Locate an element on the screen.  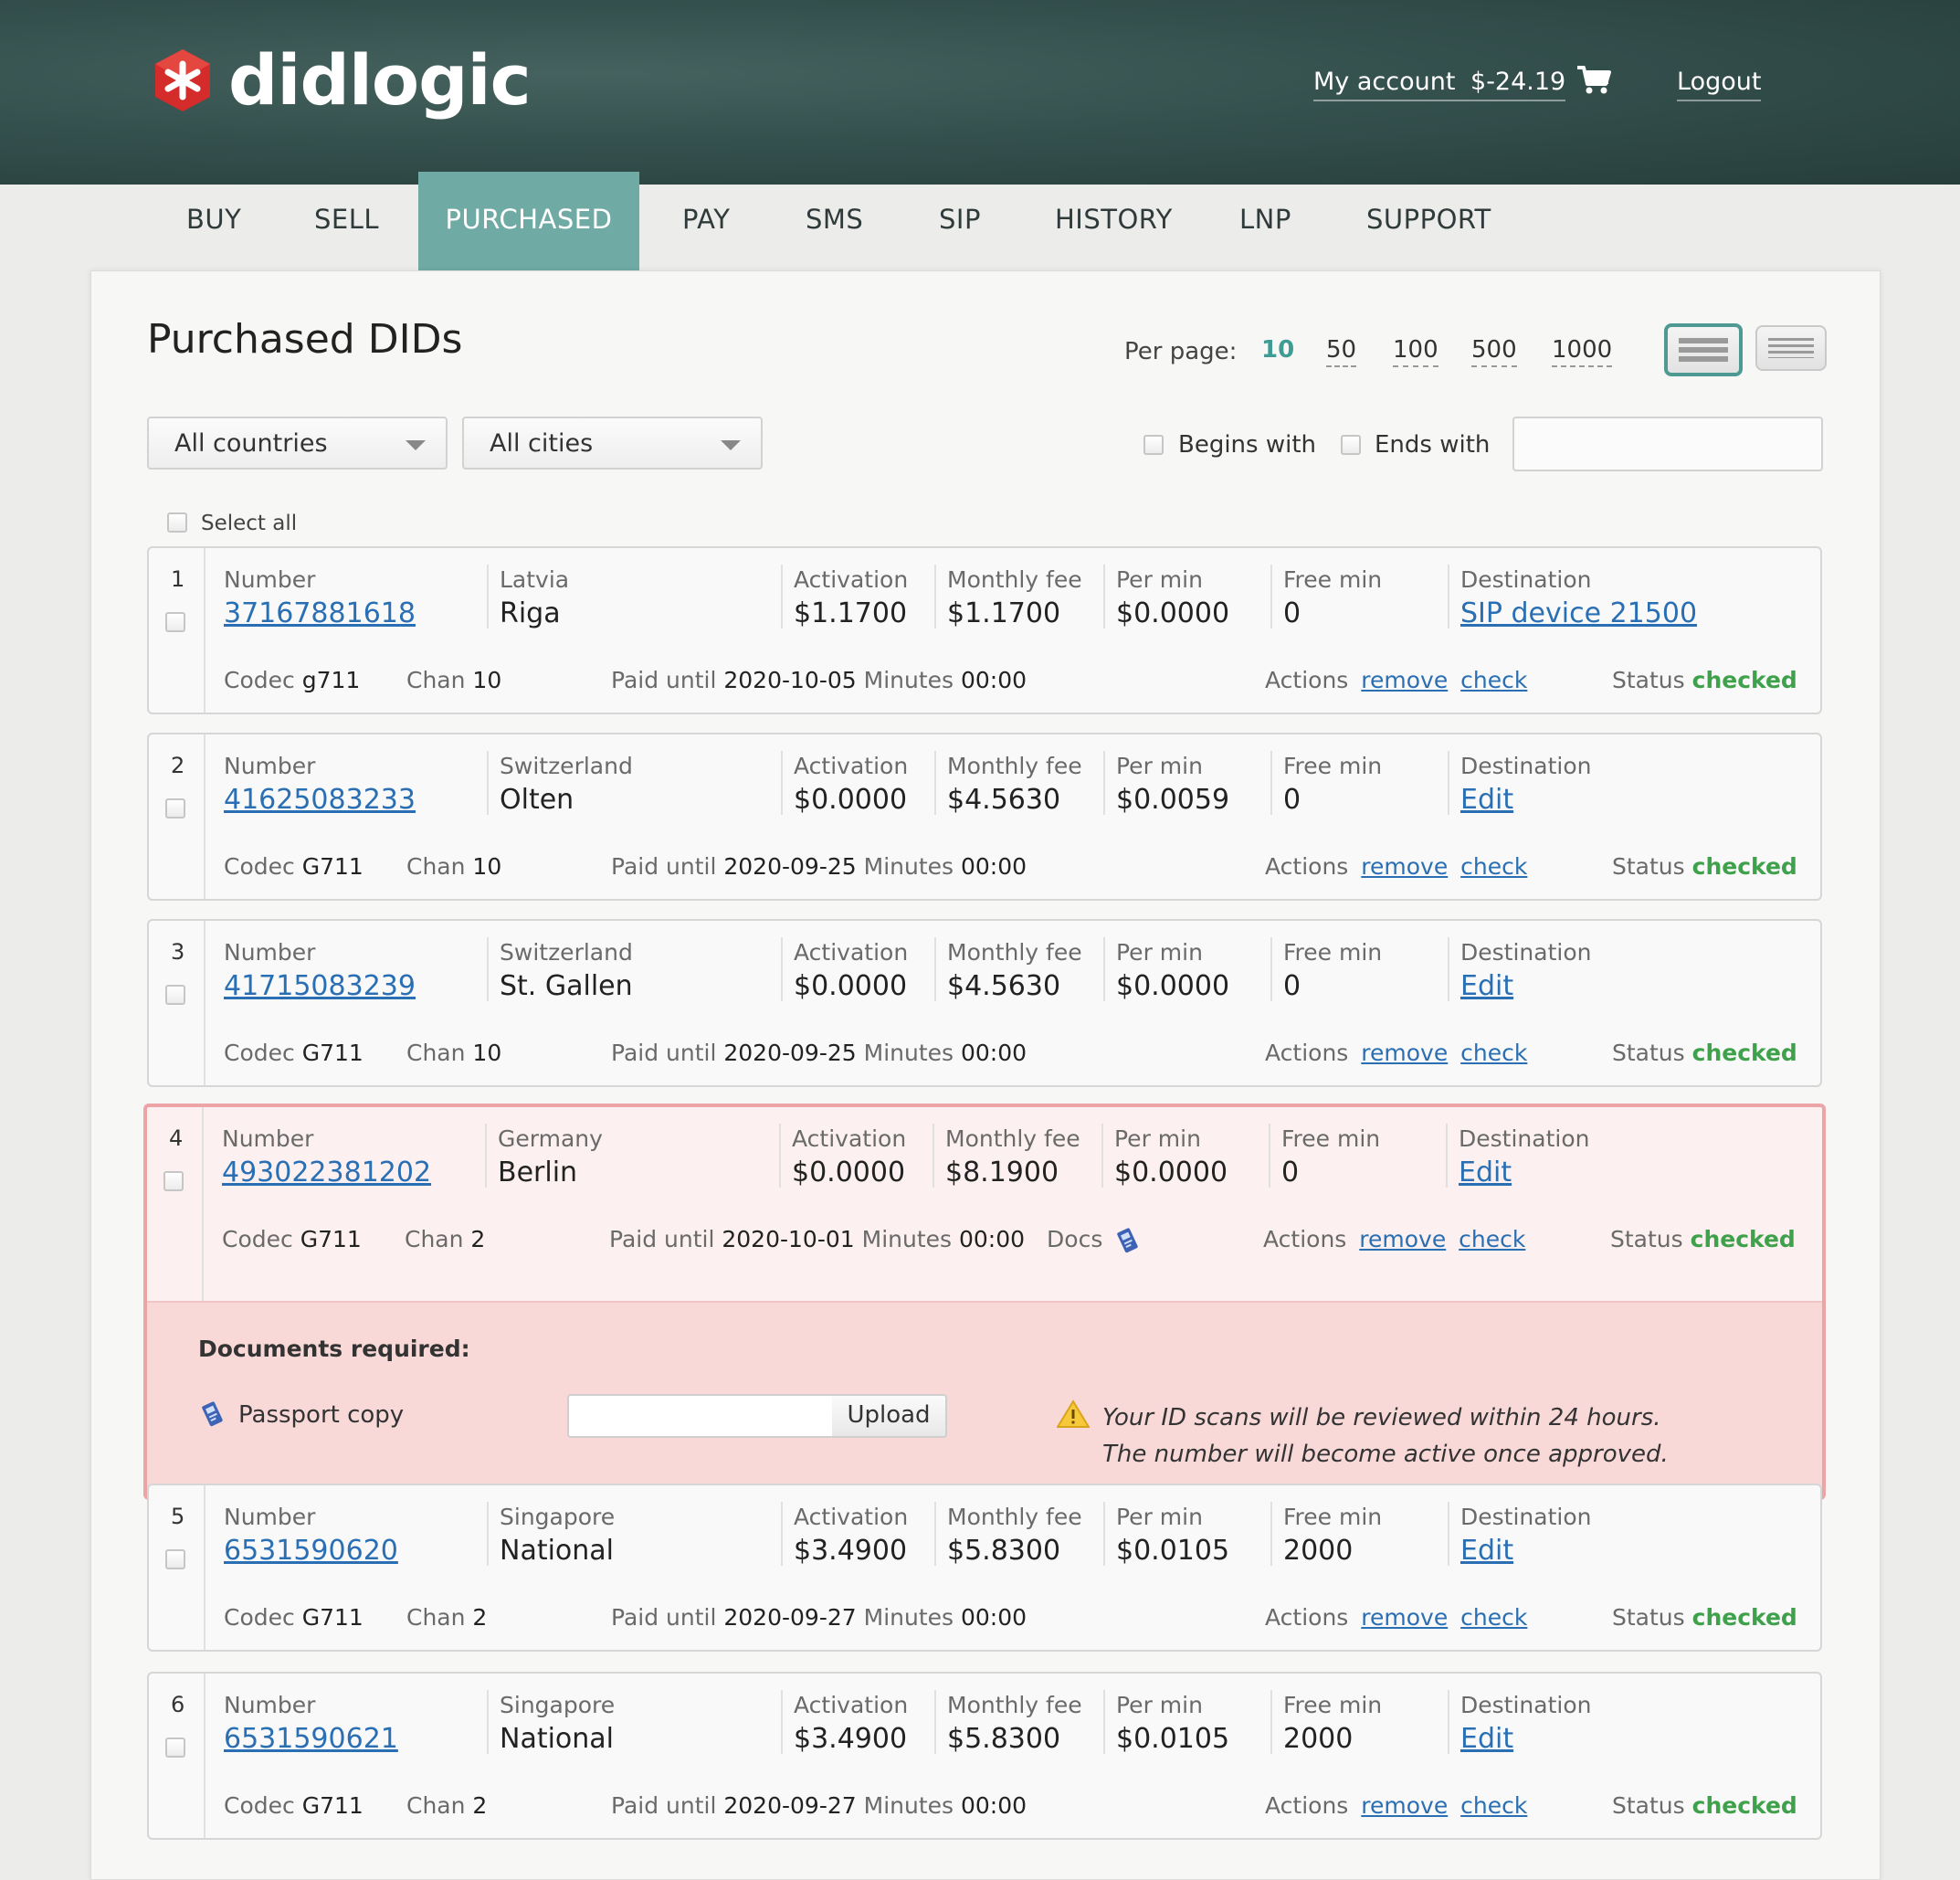
per-page-50: 50 is located at coordinates (1341, 351).